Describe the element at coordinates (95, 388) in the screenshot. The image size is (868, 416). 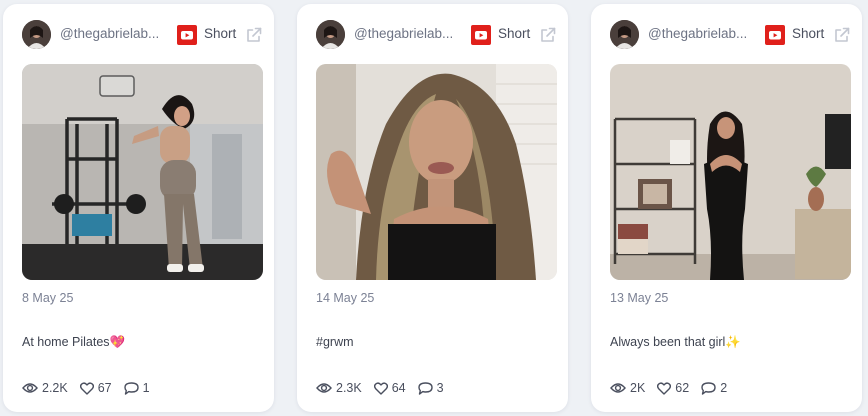
I see `likes-stat: 67` at that location.